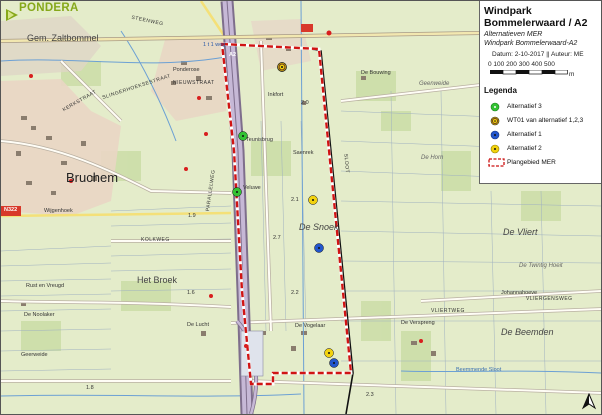  I want to click on scale-bar-unit: m, so click(572, 74).